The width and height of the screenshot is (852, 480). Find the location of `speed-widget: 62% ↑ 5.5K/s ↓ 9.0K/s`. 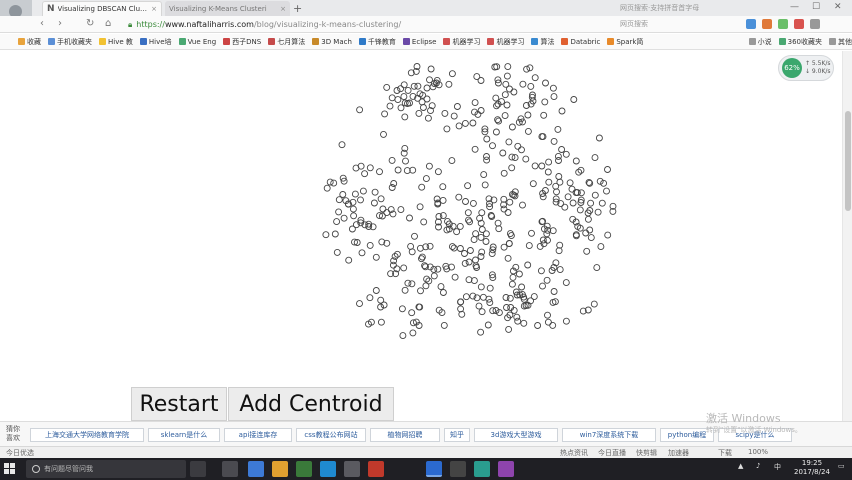

speed-widget: 62% ↑ 5.5K/s ↓ 9.0K/s is located at coordinates (806, 68).